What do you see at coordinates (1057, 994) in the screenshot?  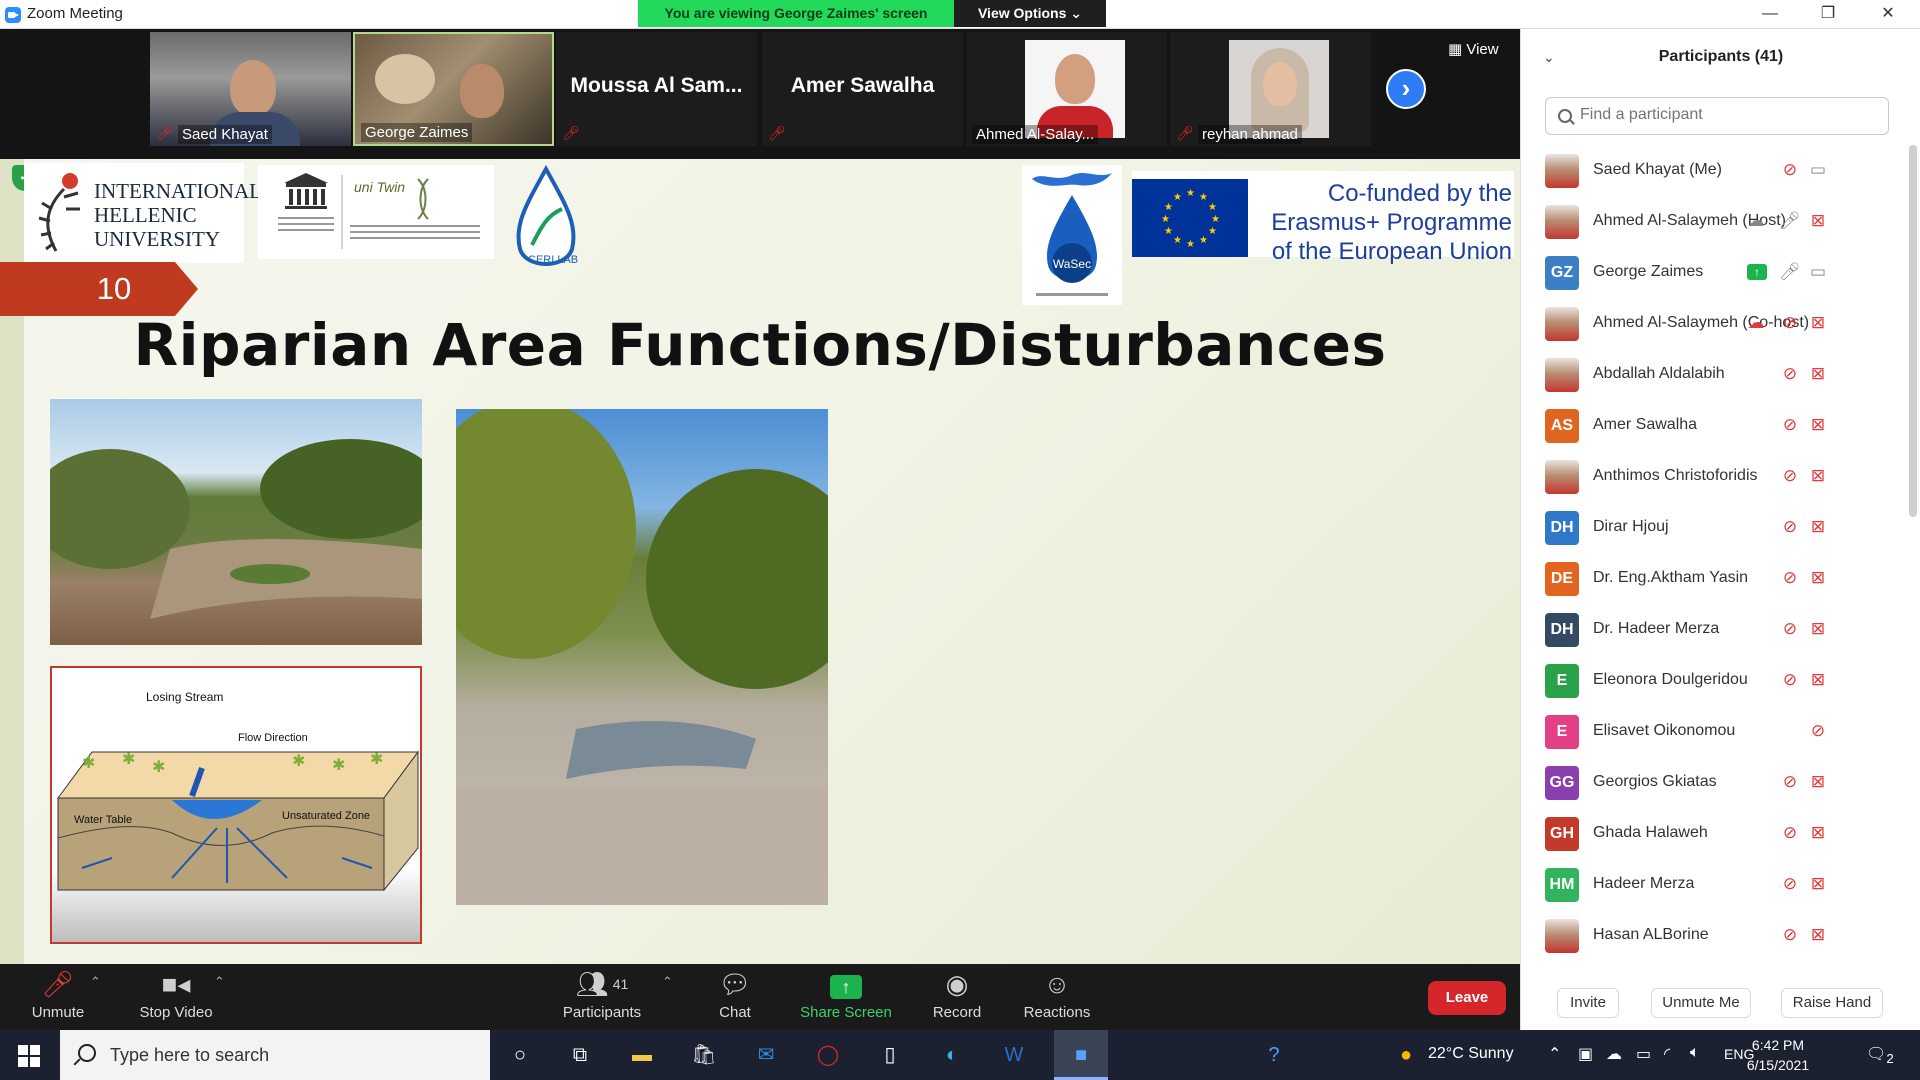 I see `reactions-button: ☺ Reactions` at bounding box center [1057, 994].